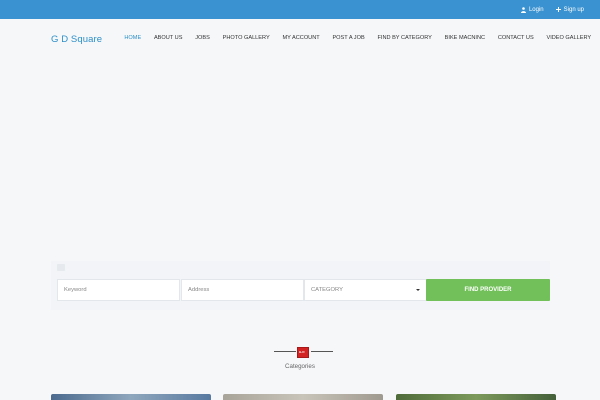 The image size is (600, 400). Describe the element at coordinates (168, 38) in the screenshot. I see `nav-item-about-us: ABOUT US` at that location.